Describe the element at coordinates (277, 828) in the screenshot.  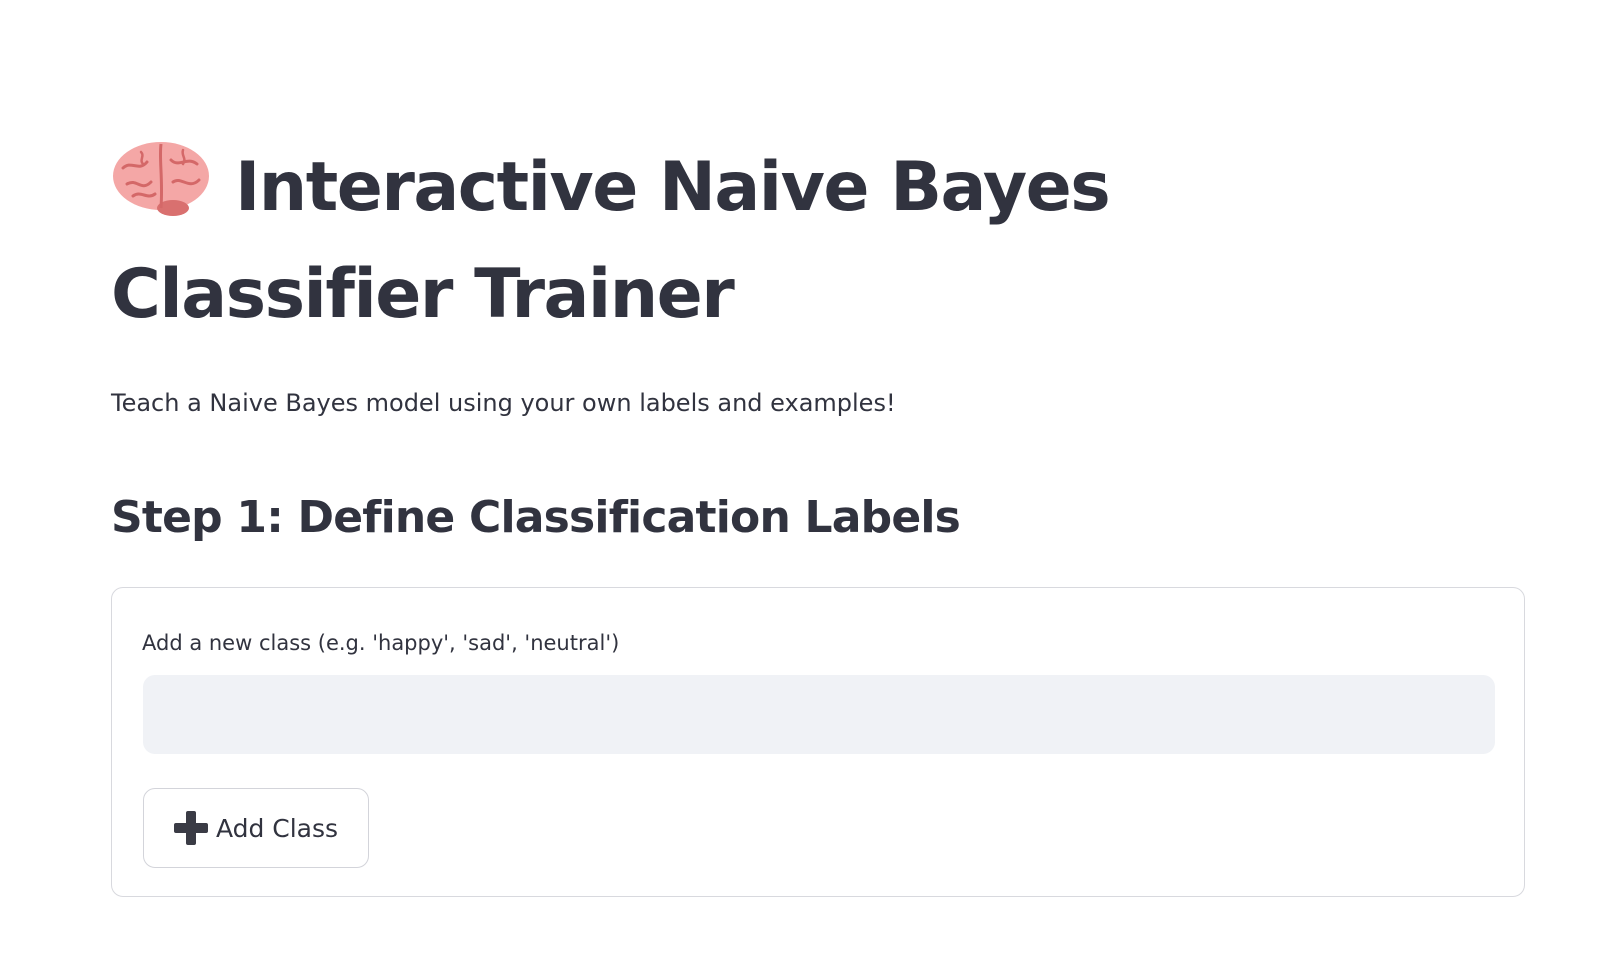
I see `add-class-button-label: Add Class` at that location.